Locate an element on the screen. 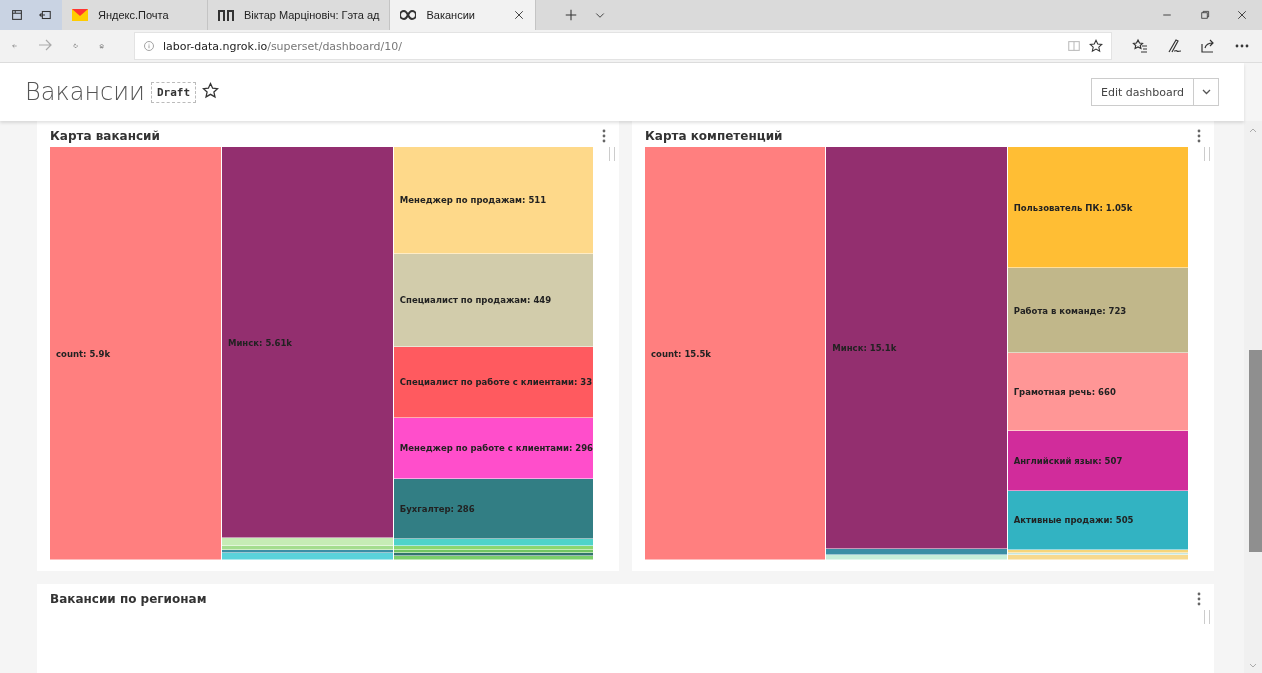 This screenshot has width=1262, height=673. cell-label: Минск: 15.1k is located at coordinates (864, 347).